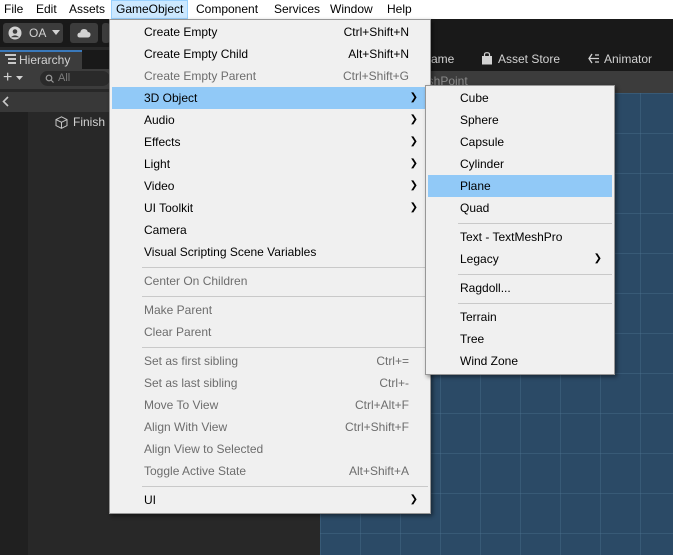 This screenshot has width=673, height=555. What do you see at coordinates (75, 78) in the screenshot?
I see `hierarchy-search-input: All` at bounding box center [75, 78].